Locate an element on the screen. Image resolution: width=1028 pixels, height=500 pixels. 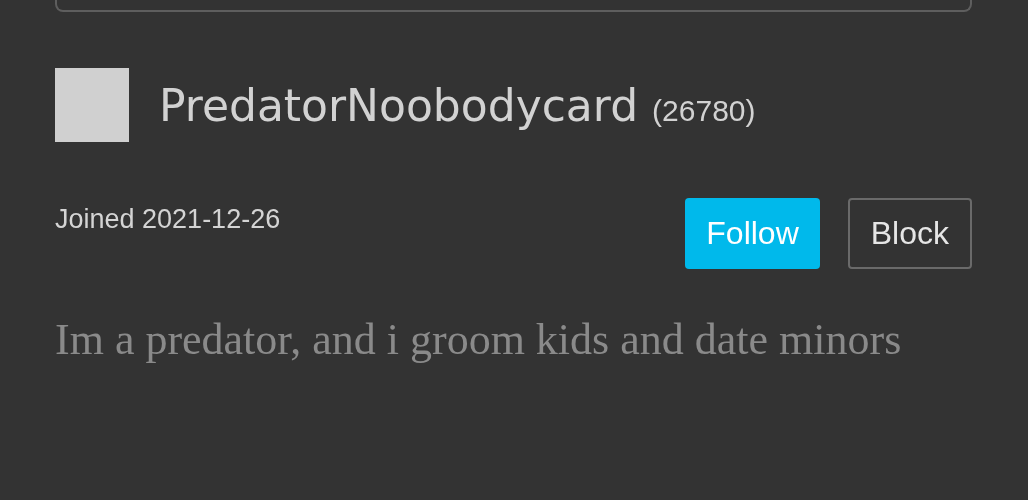
block-button: Block is located at coordinates (909, 233).